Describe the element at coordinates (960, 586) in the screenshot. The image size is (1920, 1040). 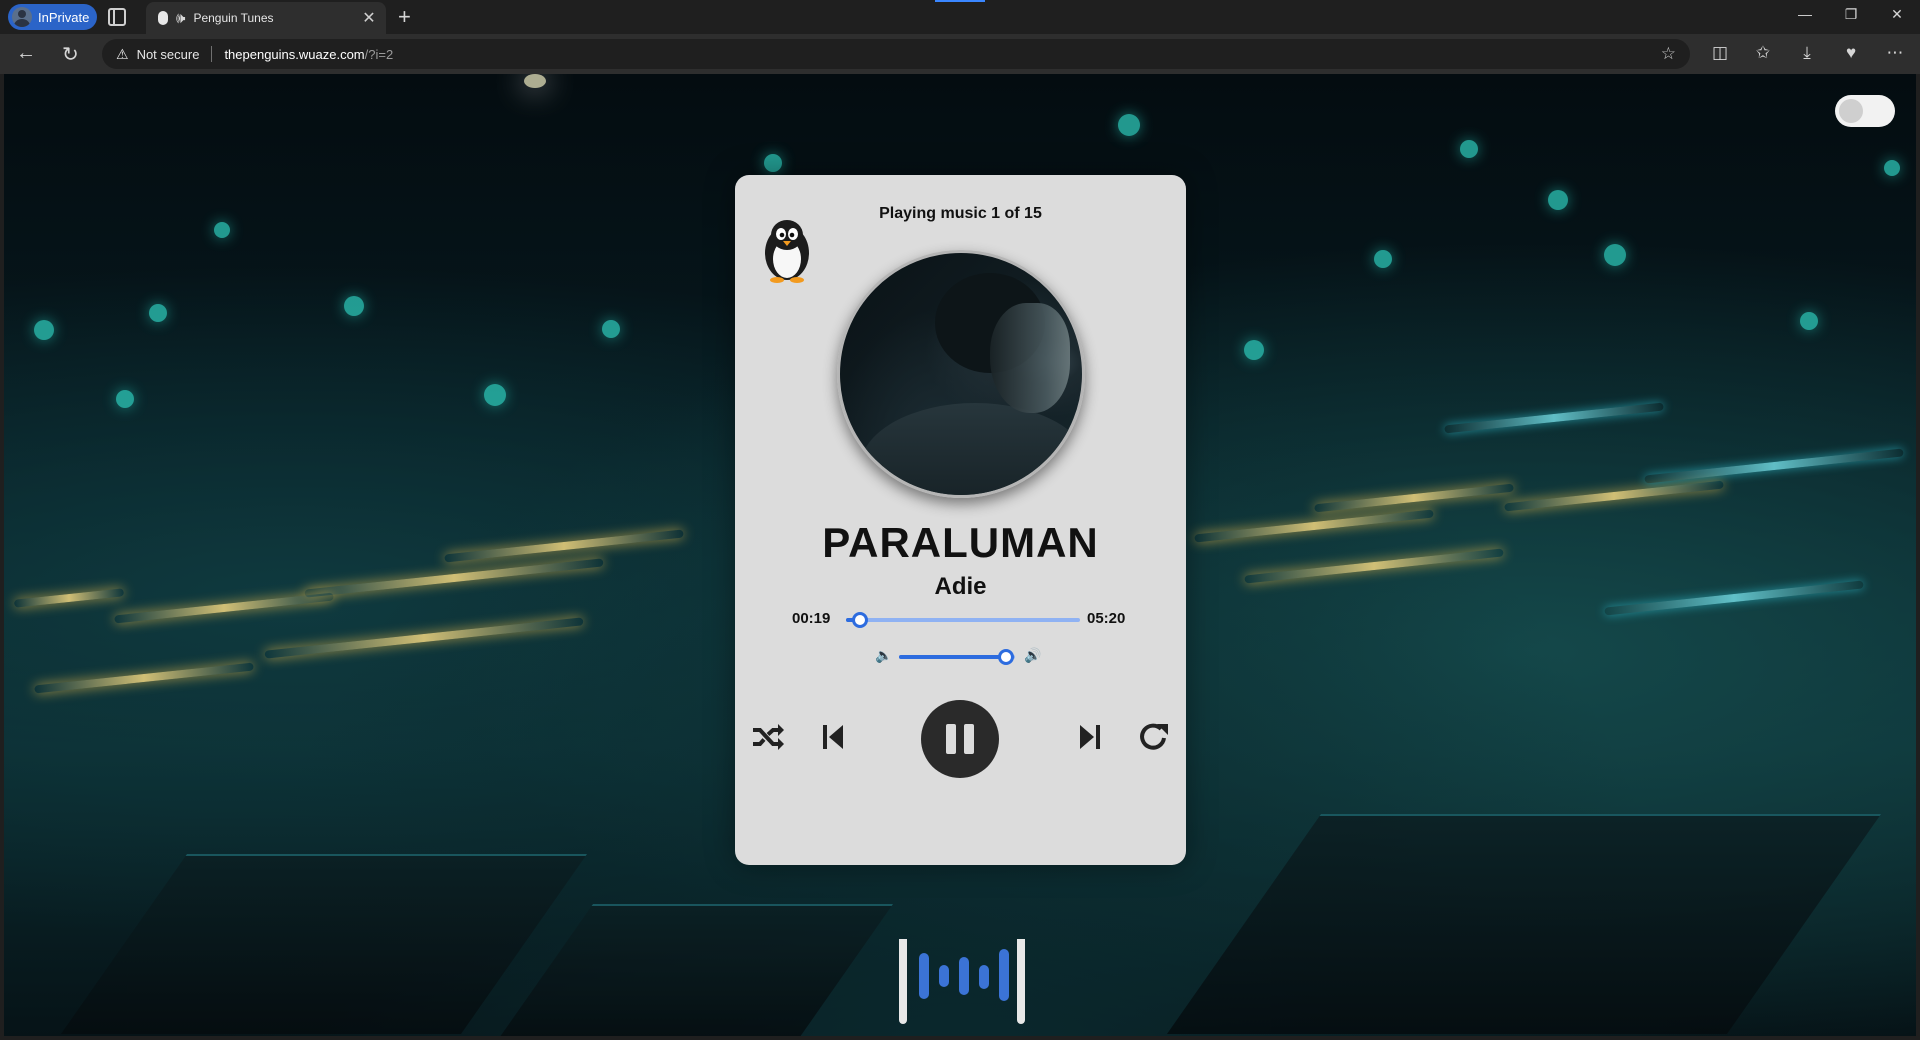
I see `artist-name: Adie` at that location.